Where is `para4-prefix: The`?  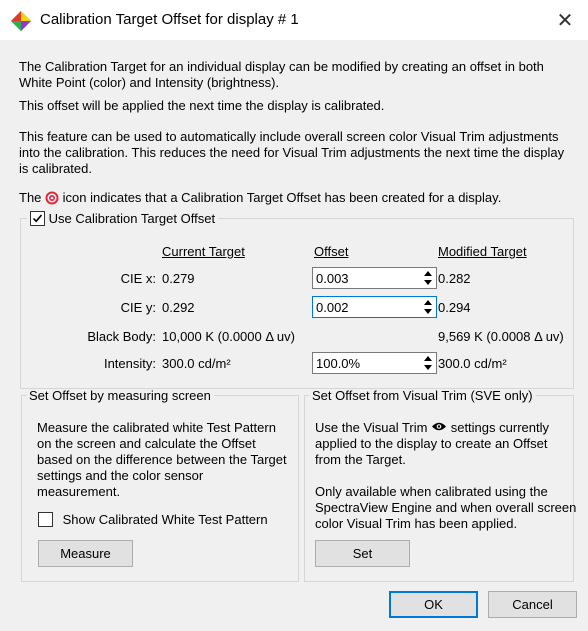
para4-prefix: The is located at coordinates (30, 197).